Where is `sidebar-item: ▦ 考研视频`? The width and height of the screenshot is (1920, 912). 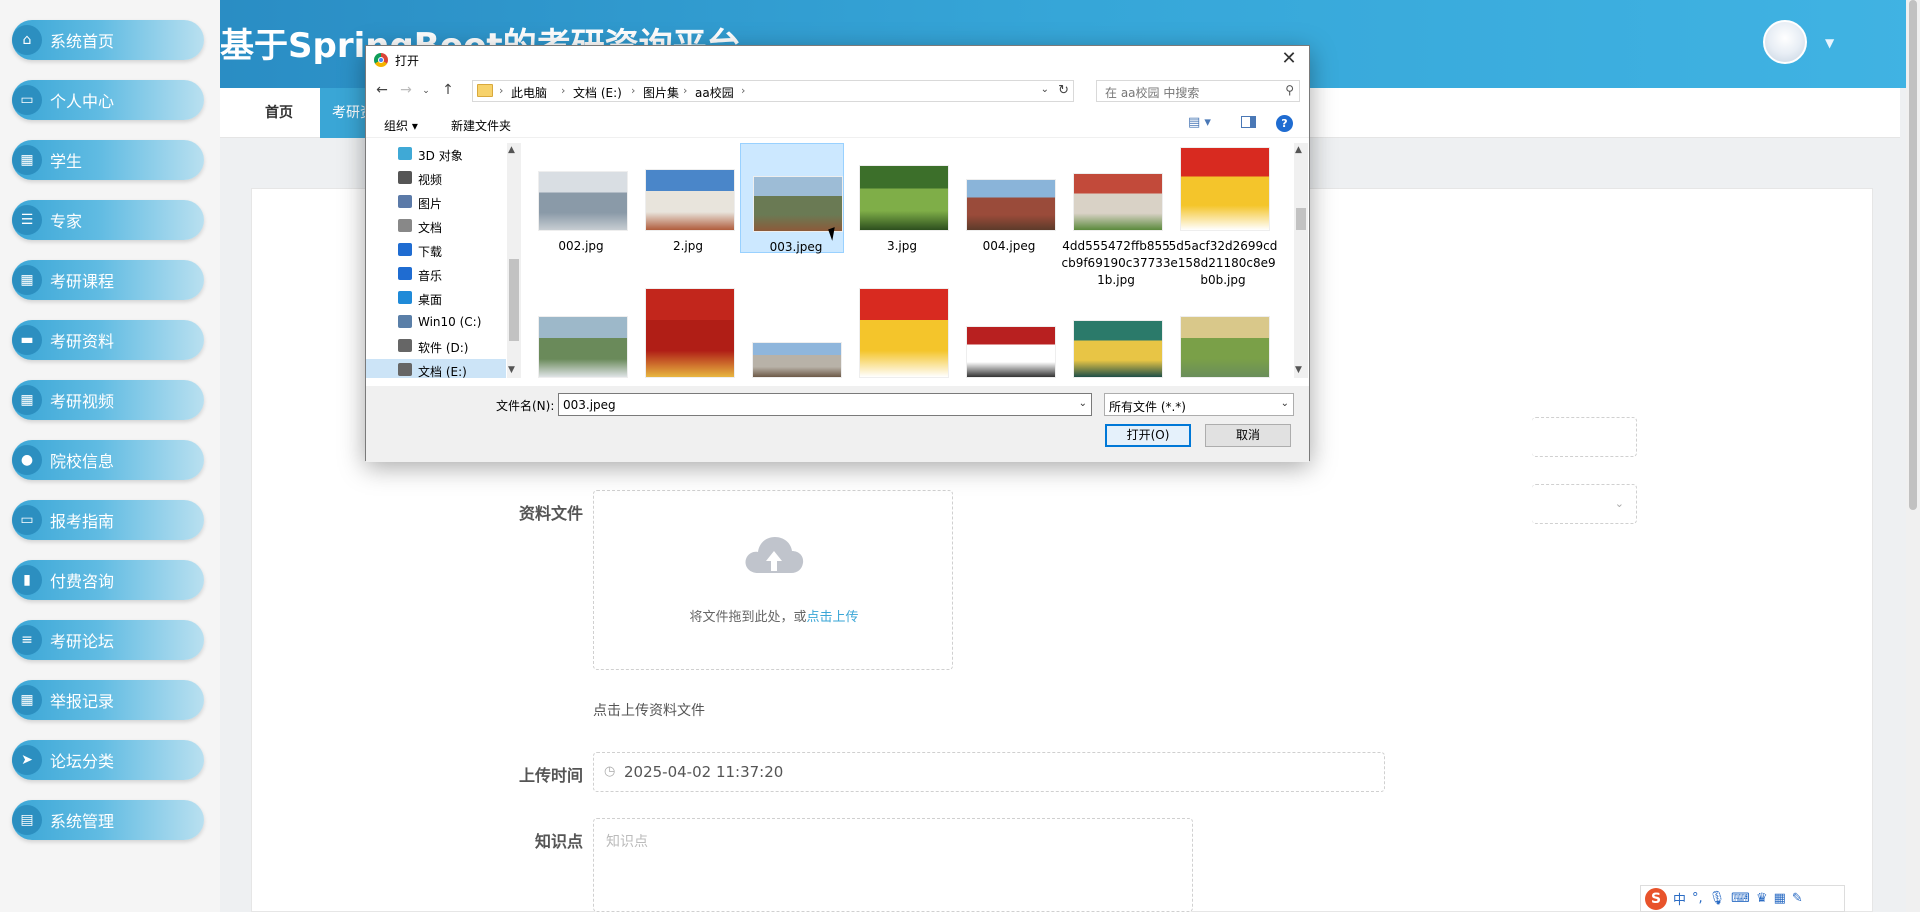
sidebar-item: ▦ 考研视频 is located at coordinates (108, 400).